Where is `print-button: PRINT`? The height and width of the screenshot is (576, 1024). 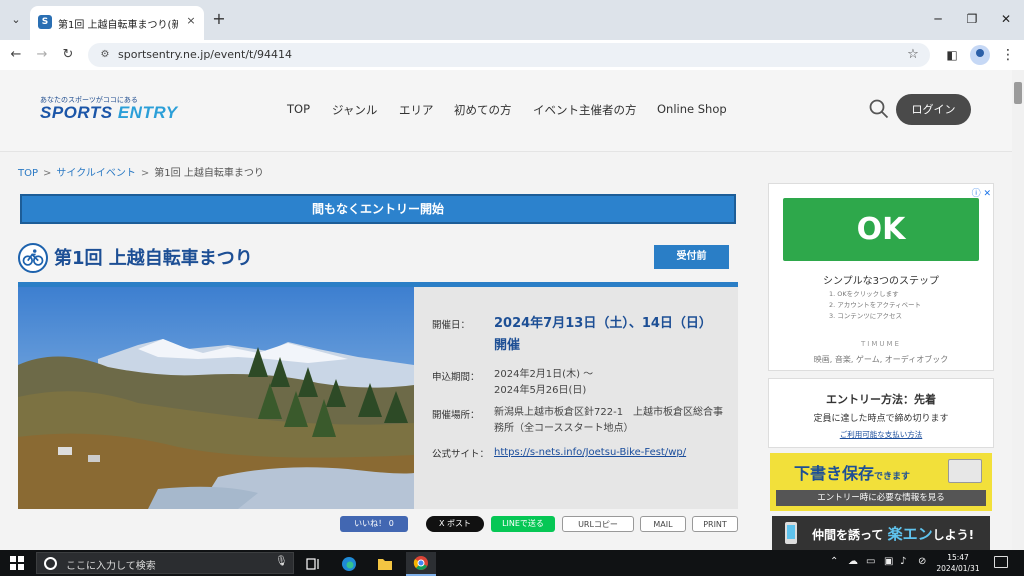 print-button: PRINT is located at coordinates (715, 524).